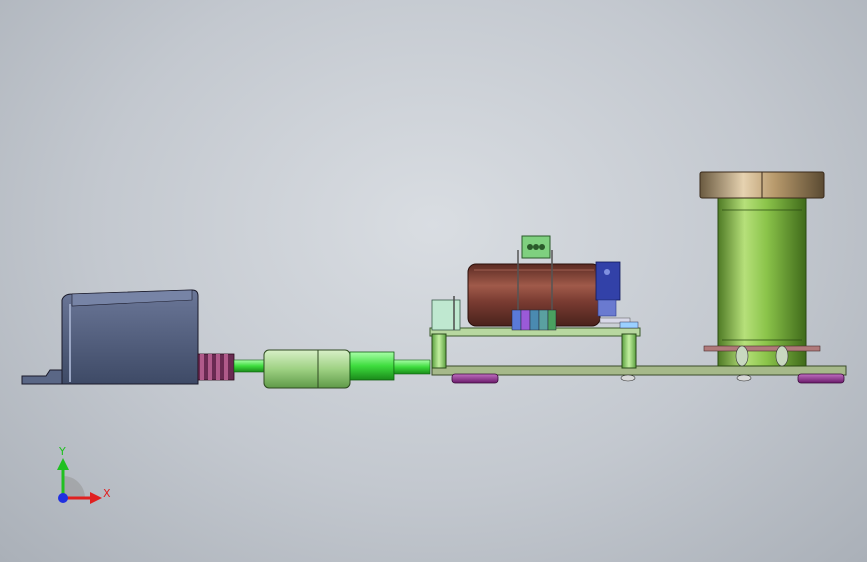 The image size is (867, 562). What do you see at coordinates (347, 369) in the screenshot?
I see `cable-connector` at bounding box center [347, 369].